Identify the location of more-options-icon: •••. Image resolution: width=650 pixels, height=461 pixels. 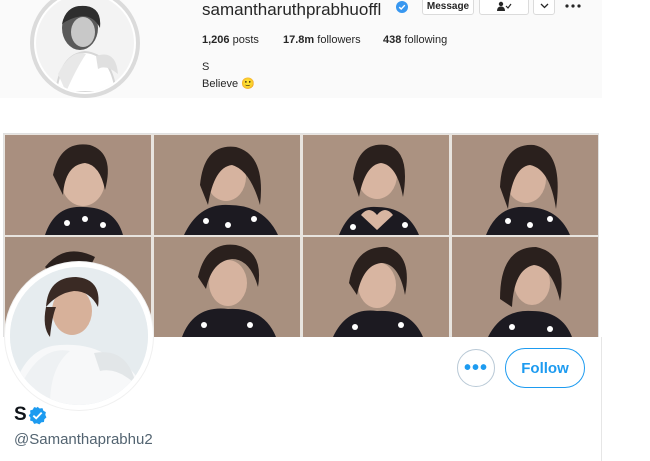
(475, 367).